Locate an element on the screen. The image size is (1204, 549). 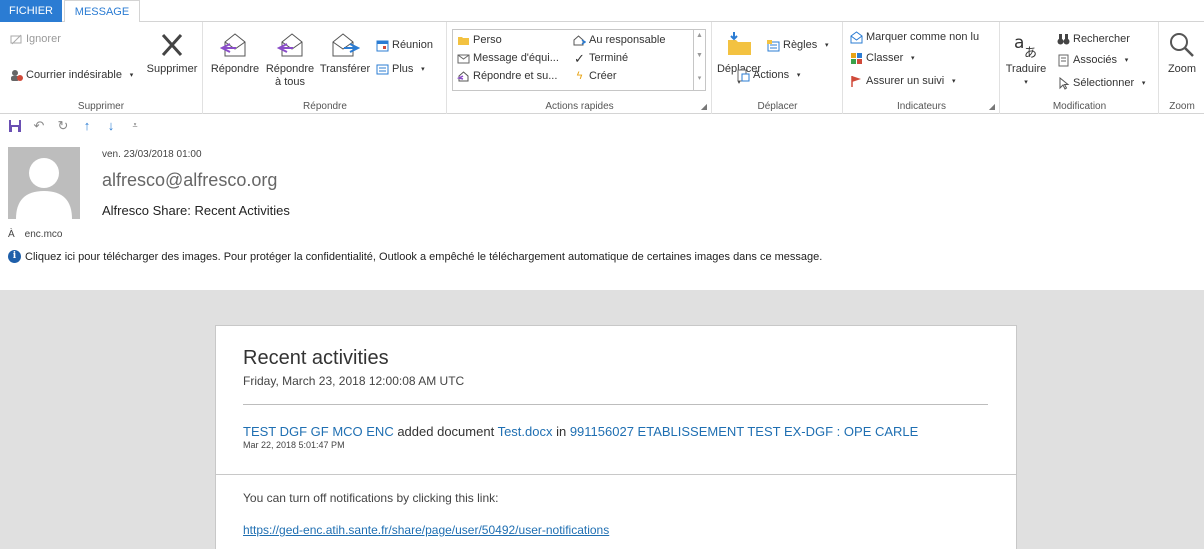
forward-label: Transférer is located at coordinates (345, 69).